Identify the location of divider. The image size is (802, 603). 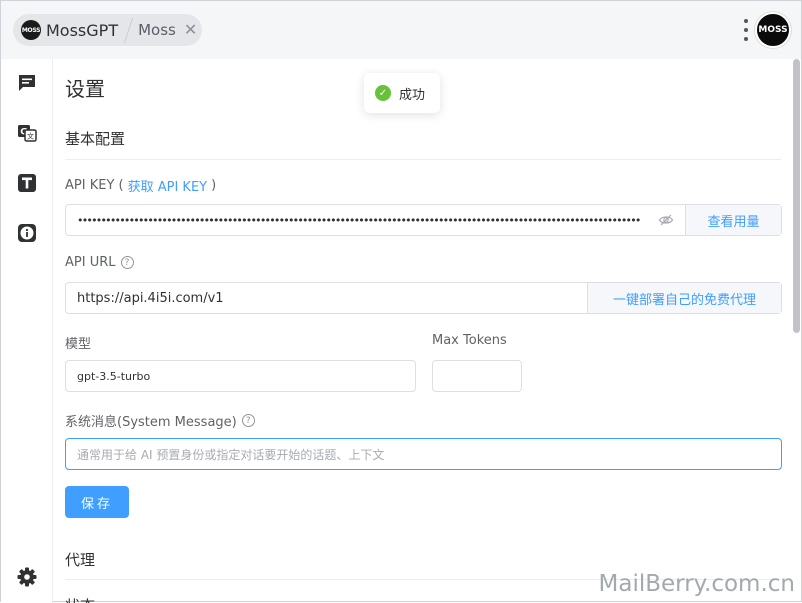
(423, 159).